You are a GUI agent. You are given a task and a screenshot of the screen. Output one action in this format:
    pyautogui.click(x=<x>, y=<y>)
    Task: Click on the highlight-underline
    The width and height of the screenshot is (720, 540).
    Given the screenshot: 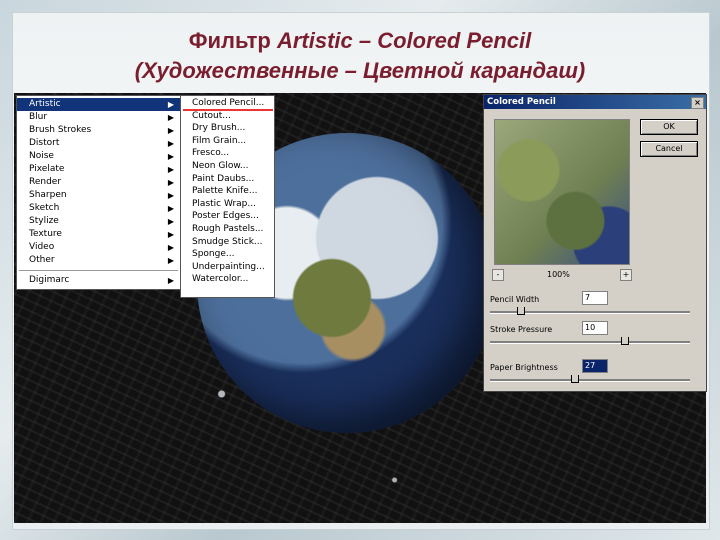 What is the action you would take?
    pyautogui.click(x=228, y=110)
    